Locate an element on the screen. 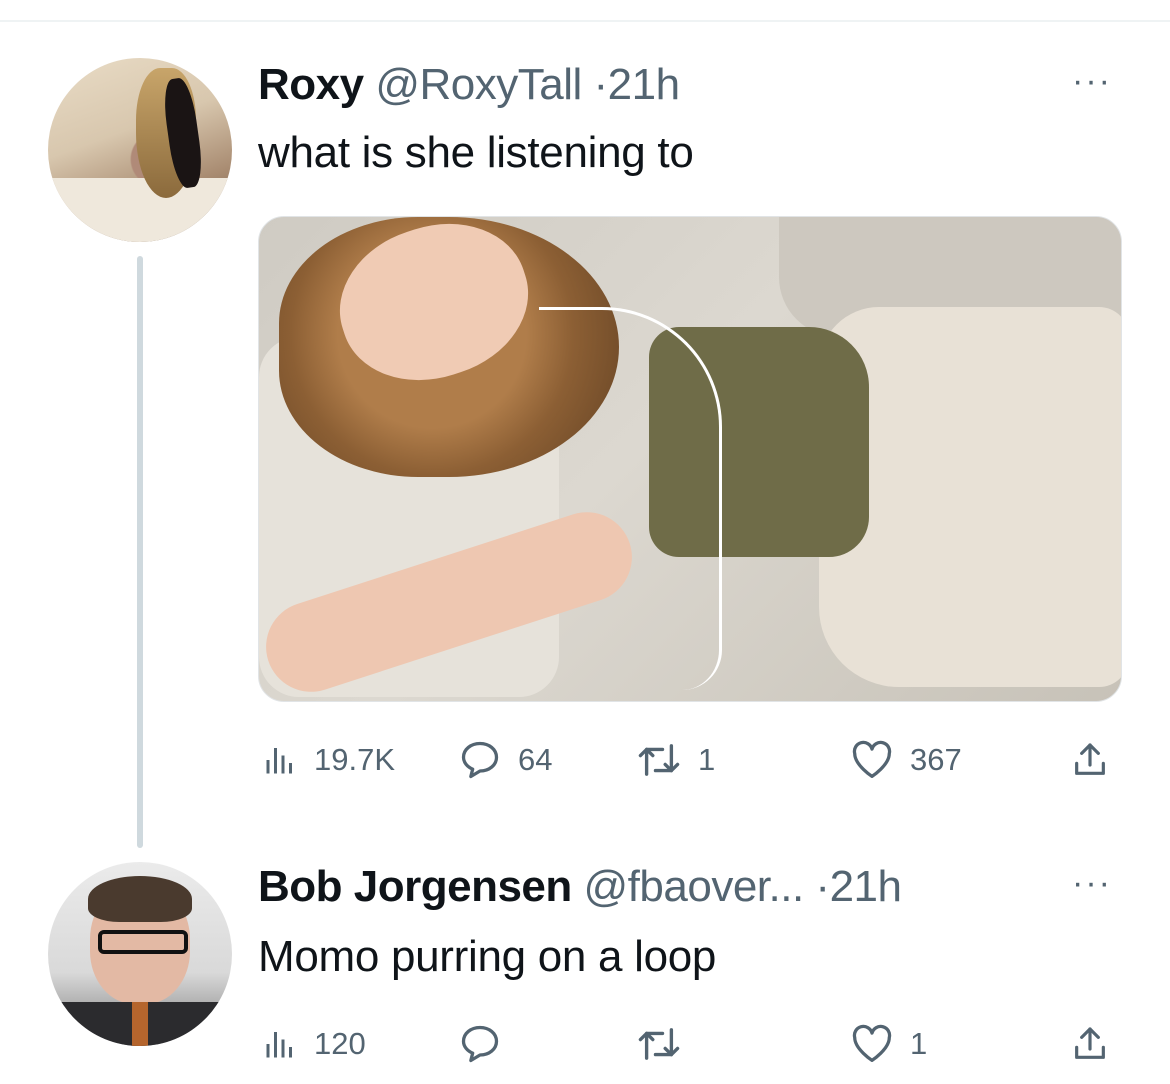 The width and height of the screenshot is (1170, 1084). action-bar: 19.7K 64 1 367 is located at coordinates (692, 760).